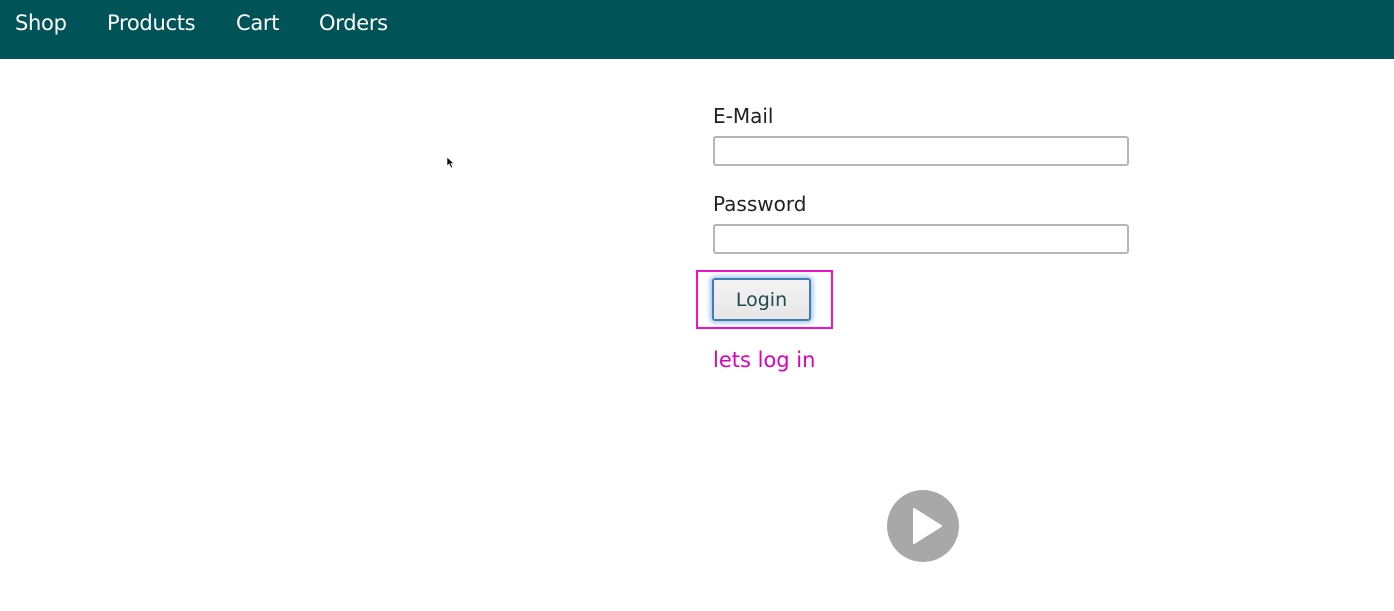  I want to click on play-icon, so click(927, 526).